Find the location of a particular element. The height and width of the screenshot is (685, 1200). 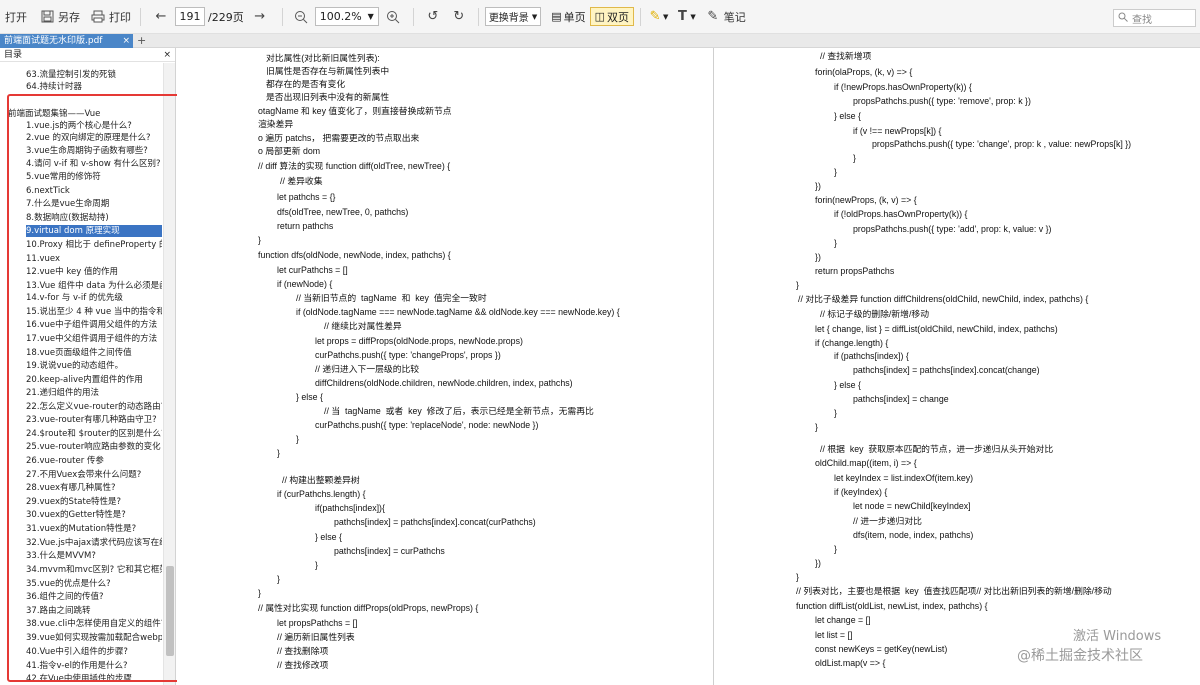

outline-item: 34.mvvm和mvc区别? 它和其它框架 is located at coordinates (94, 570).